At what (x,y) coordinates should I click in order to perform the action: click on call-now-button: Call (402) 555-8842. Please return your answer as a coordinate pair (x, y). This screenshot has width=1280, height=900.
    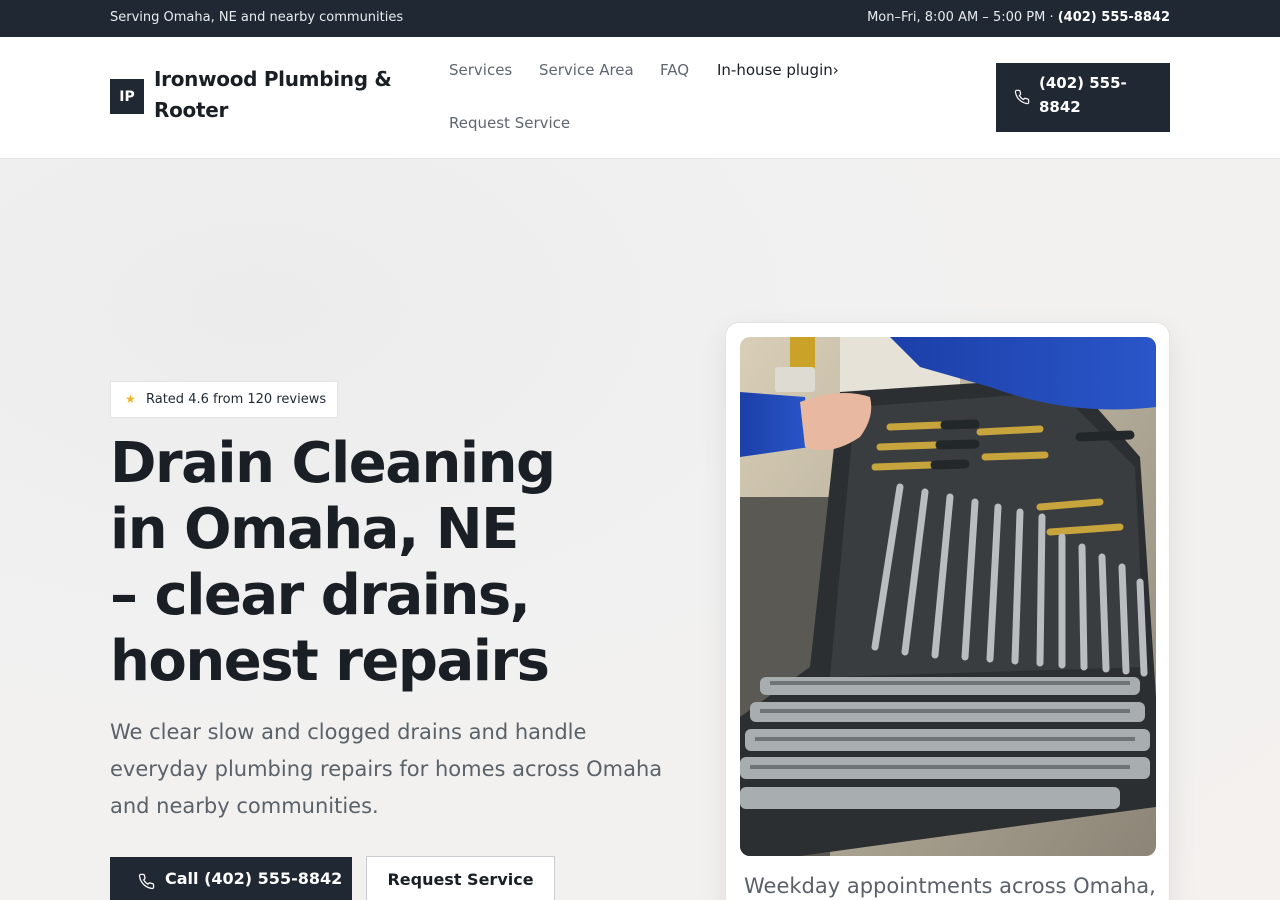
    Looking at the image, I should click on (231, 878).